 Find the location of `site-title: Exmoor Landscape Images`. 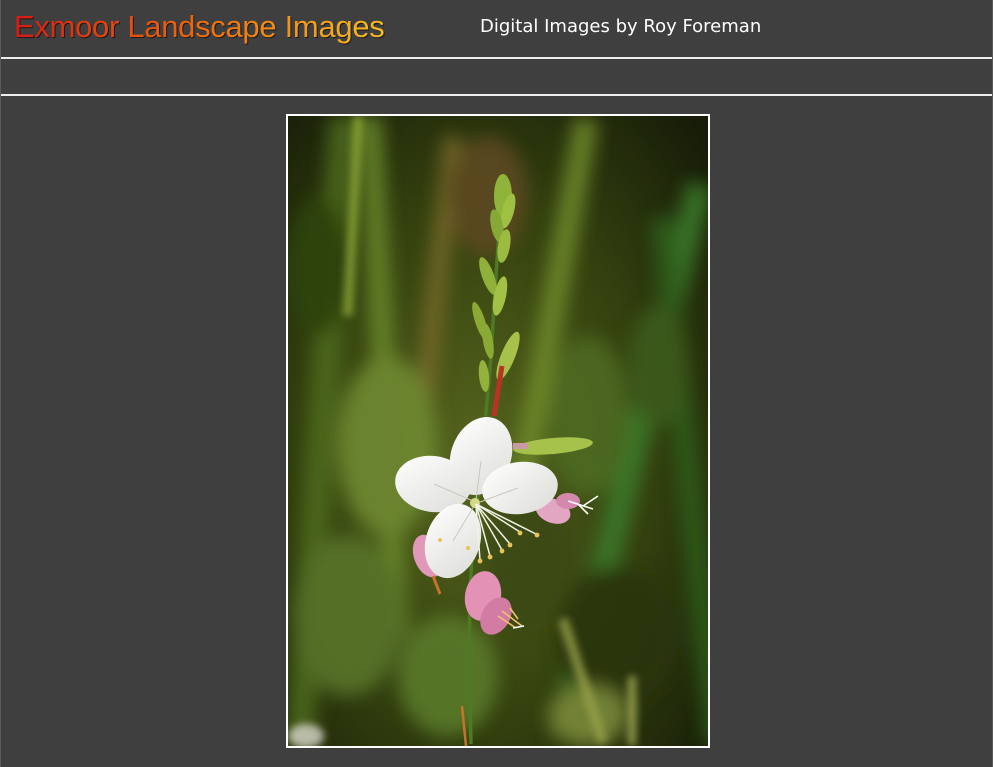

site-title: Exmoor Landscape Images is located at coordinates (199, 27).